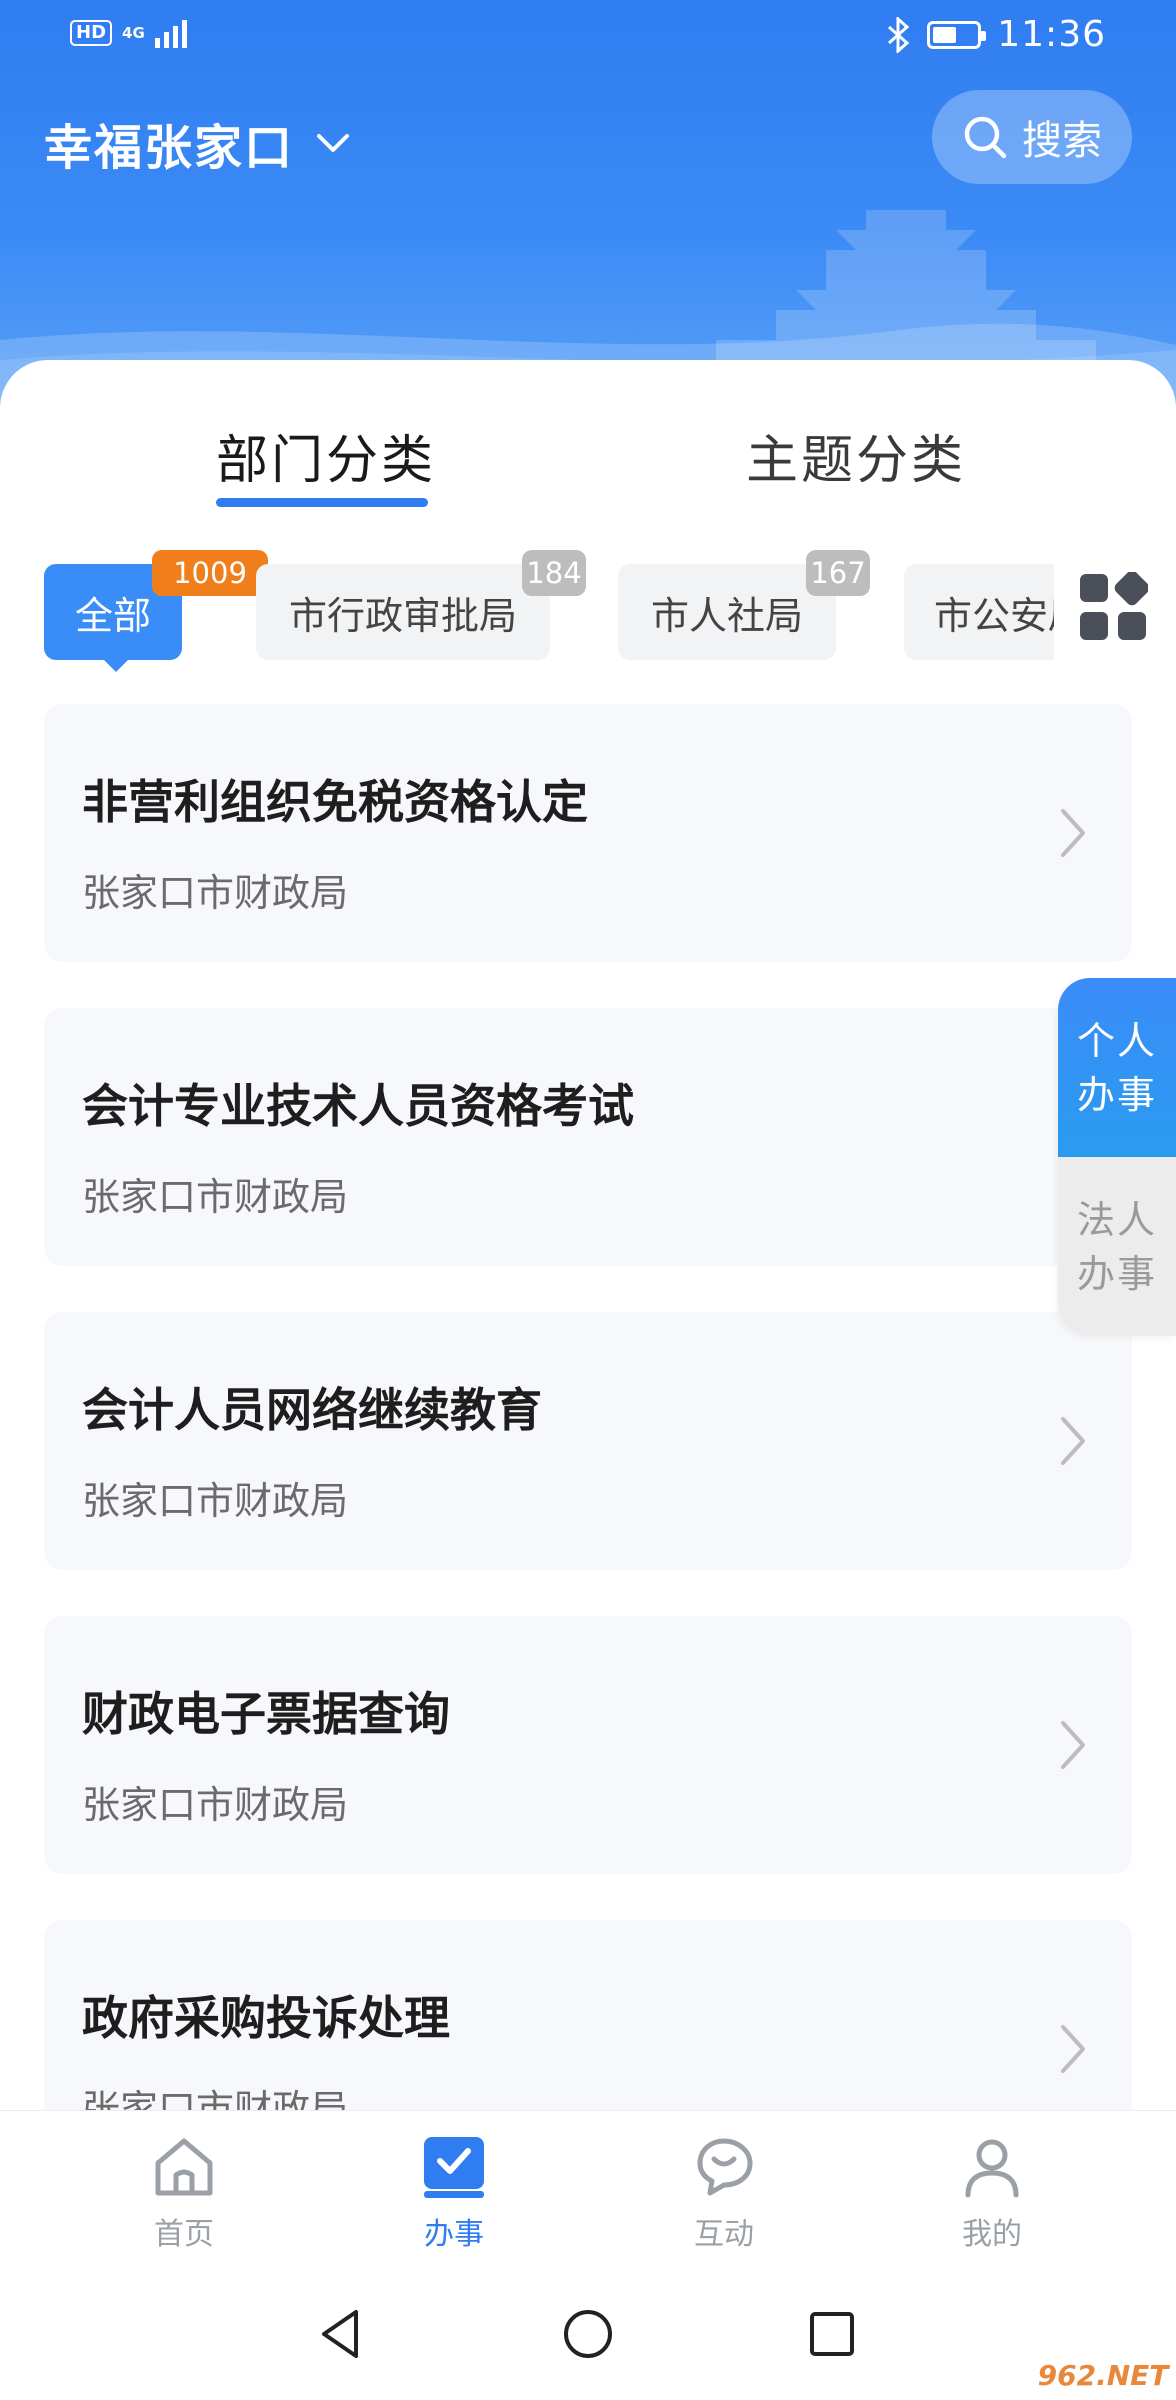  Describe the element at coordinates (266, 2018) in the screenshot. I see `service-title: 政府采购投诉处理` at that location.